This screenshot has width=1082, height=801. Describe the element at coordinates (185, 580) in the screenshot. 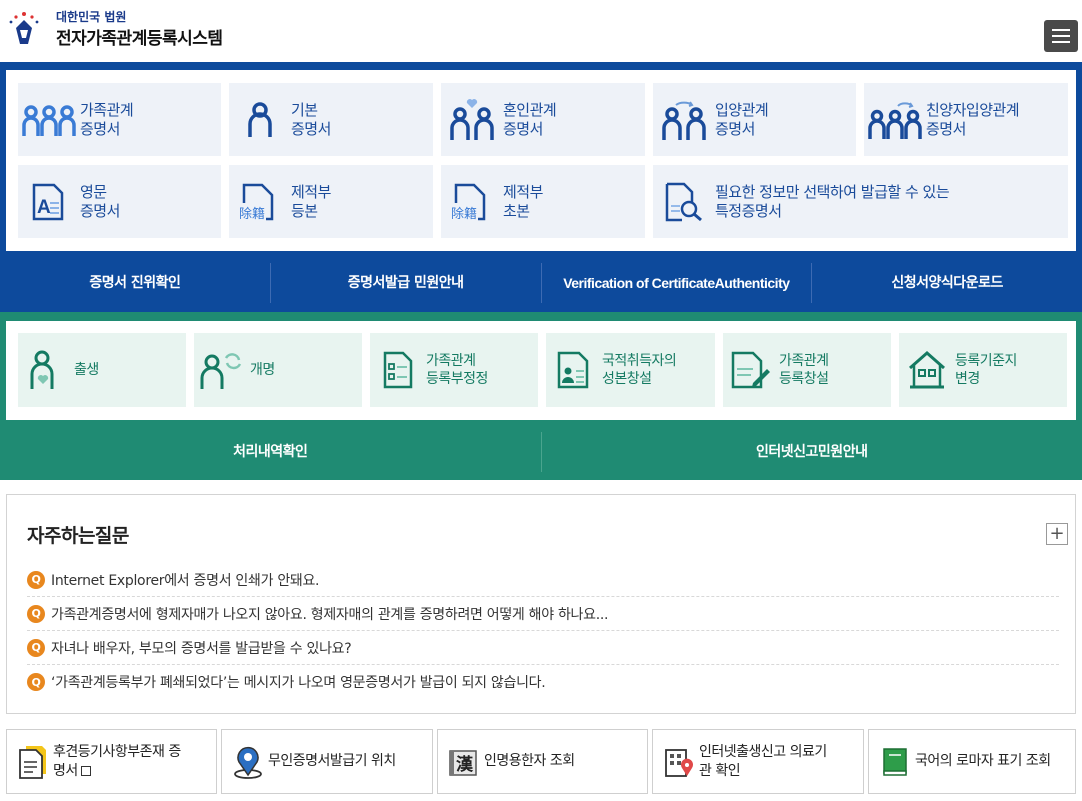

I see `faq-question: Internet Explorer에서 증명서 인쇄가 안돼요.` at that location.